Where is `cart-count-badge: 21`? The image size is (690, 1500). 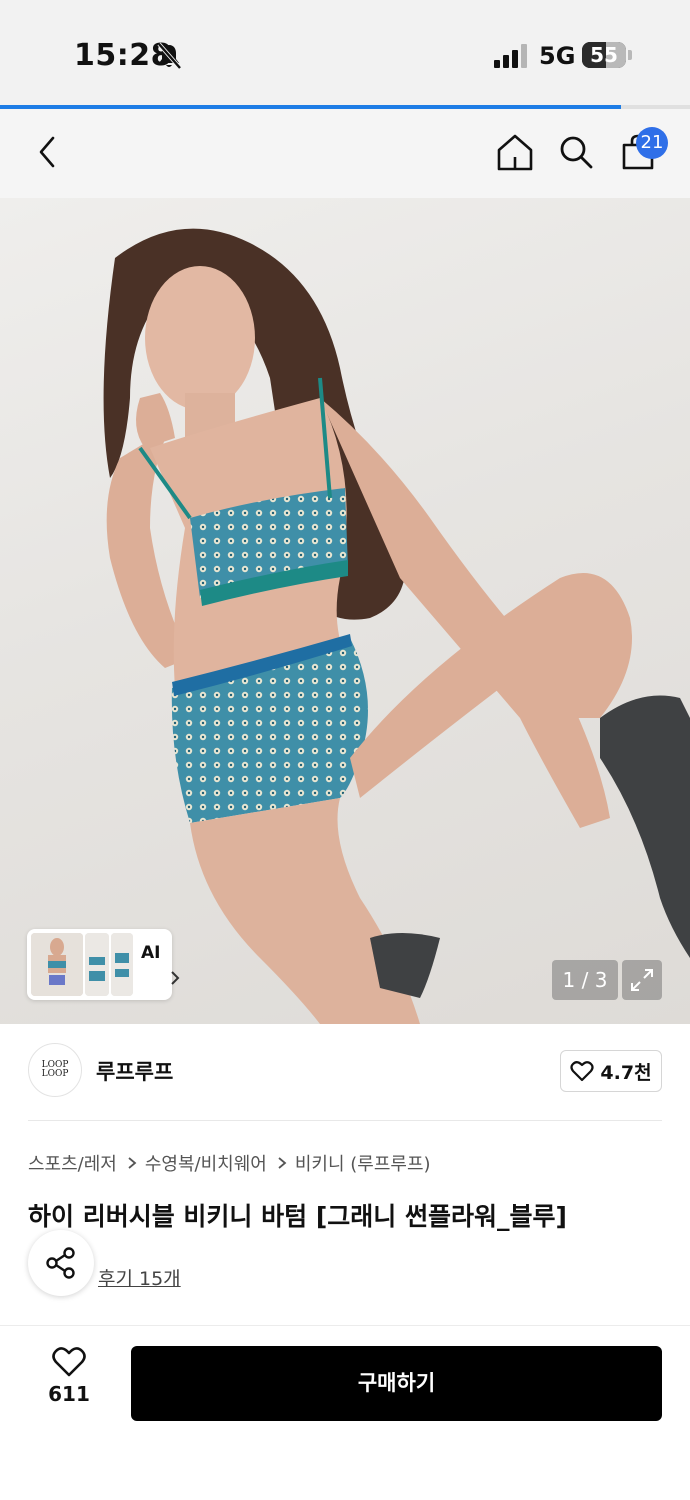 cart-count-badge: 21 is located at coordinates (652, 143).